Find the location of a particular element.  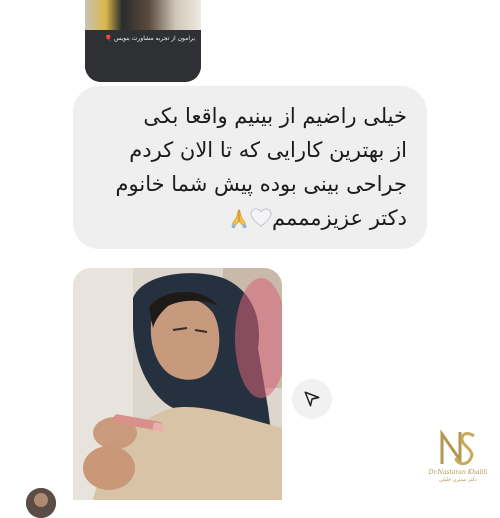

message-line-last: دکتر عزیزمممم is located at coordinates (247, 218).